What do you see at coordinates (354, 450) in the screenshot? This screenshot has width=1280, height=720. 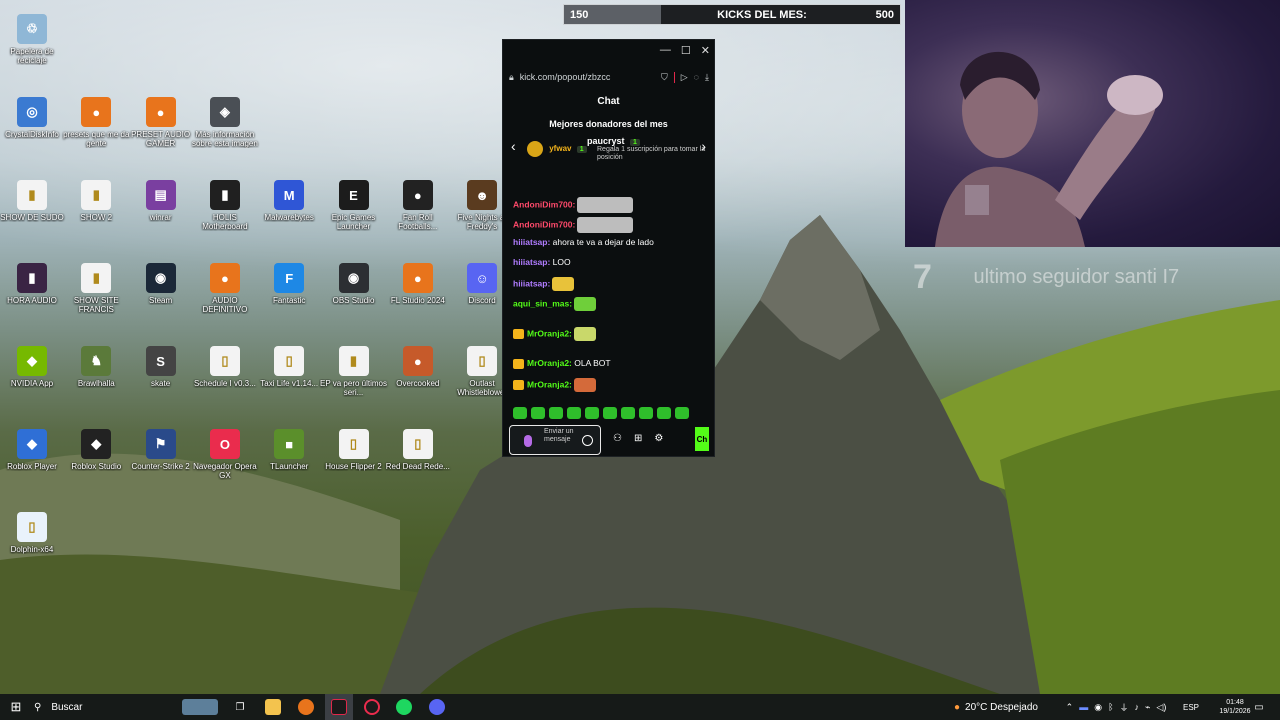 I see `desktop-icon: ▯ House Flipper 2` at bounding box center [354, 450].